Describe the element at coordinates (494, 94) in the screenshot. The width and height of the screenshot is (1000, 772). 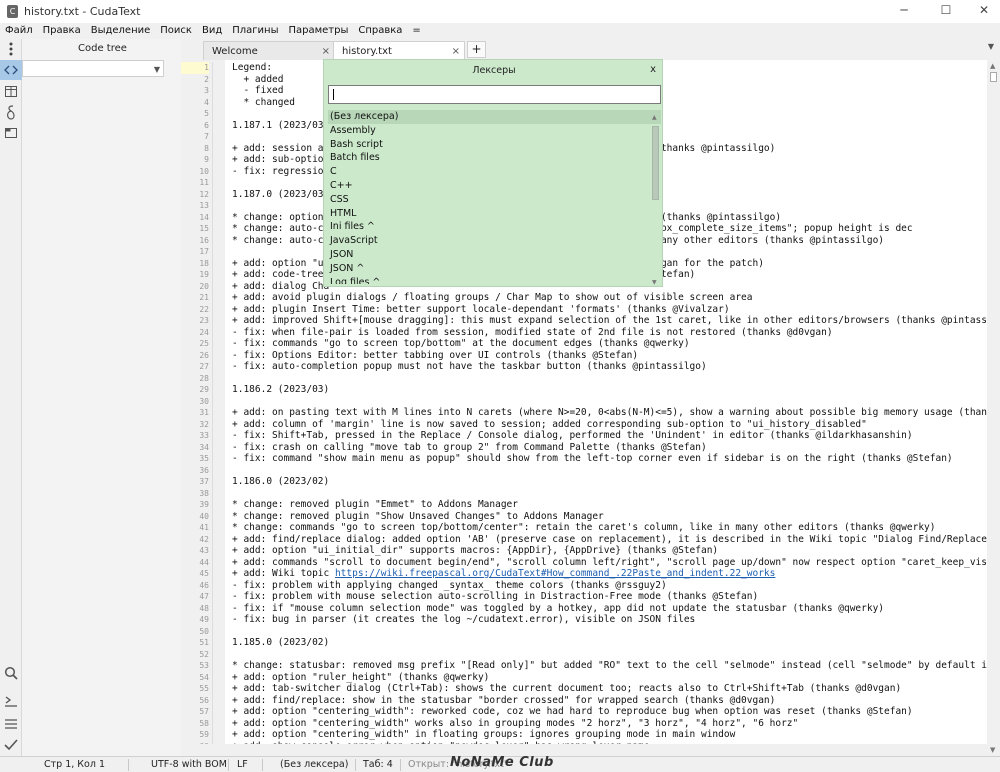
I see `lexer-search-input` at that location.